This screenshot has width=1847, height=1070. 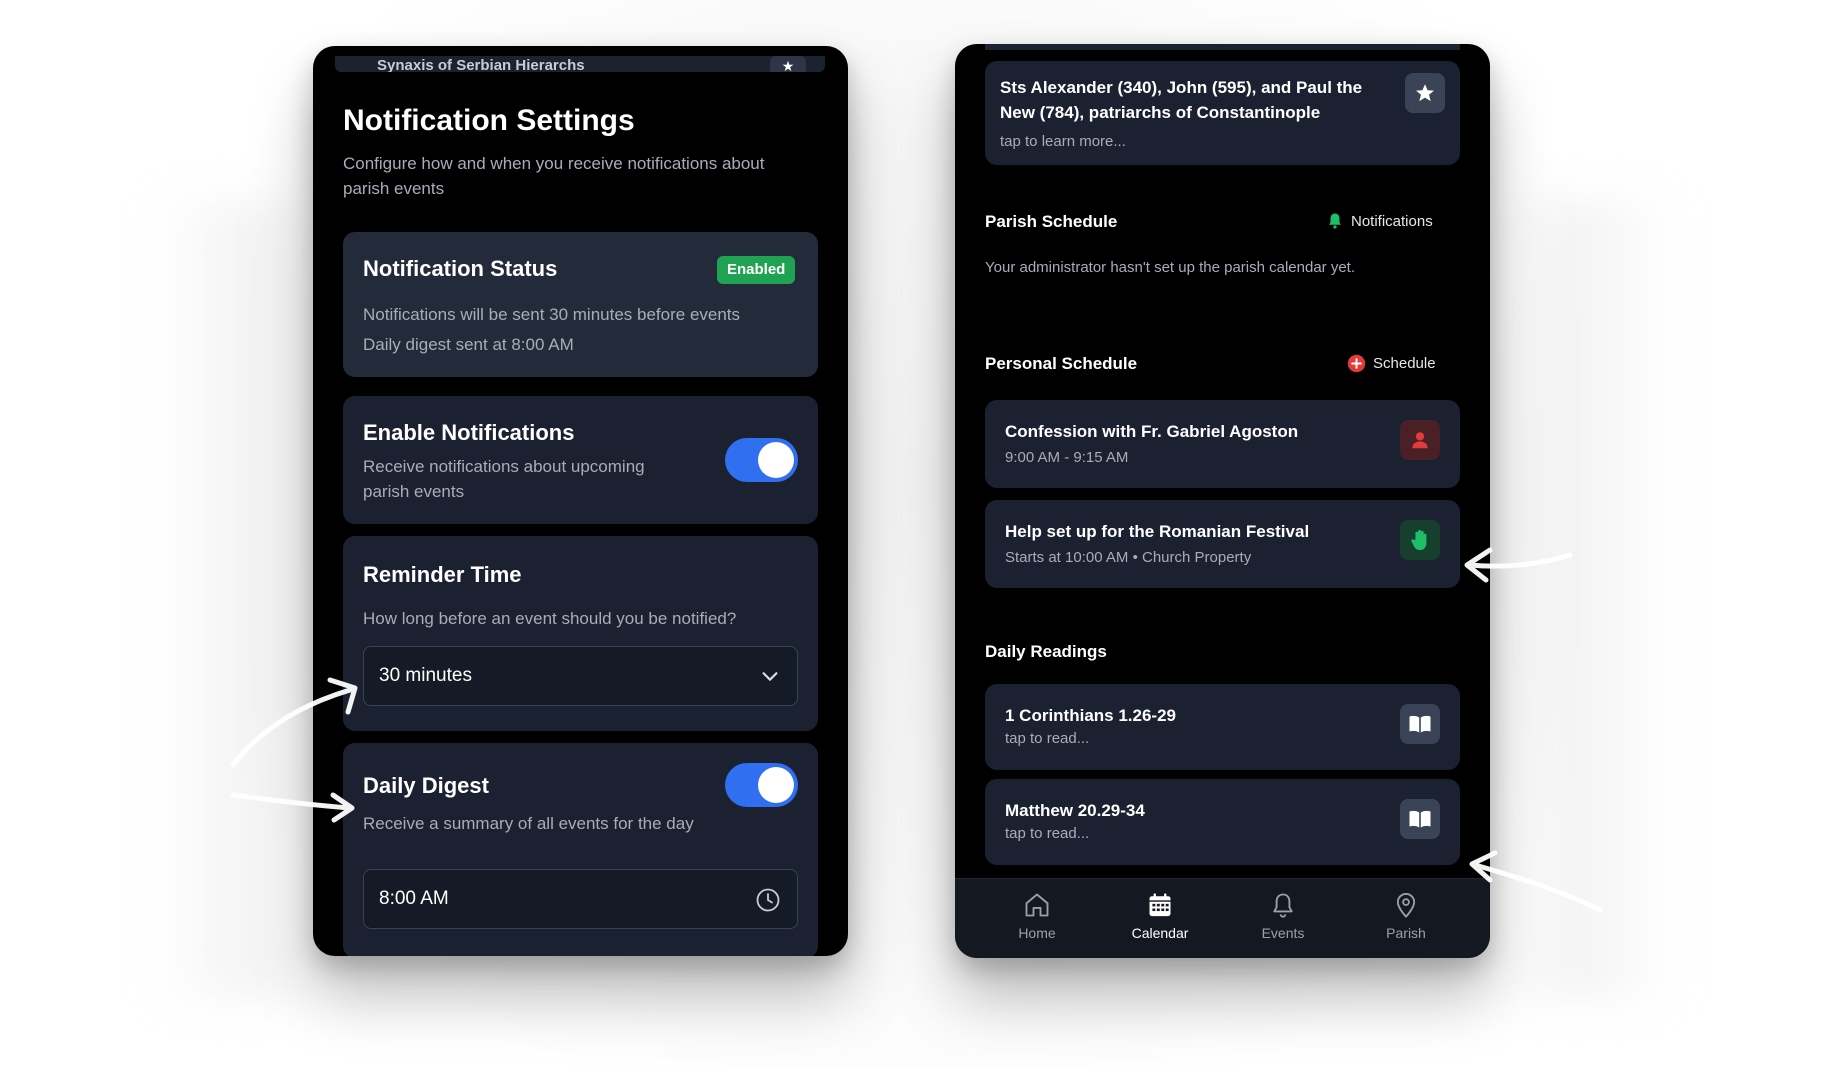 I want to click on add-schedule-link: Schedule, so click(x=1391, y=363).